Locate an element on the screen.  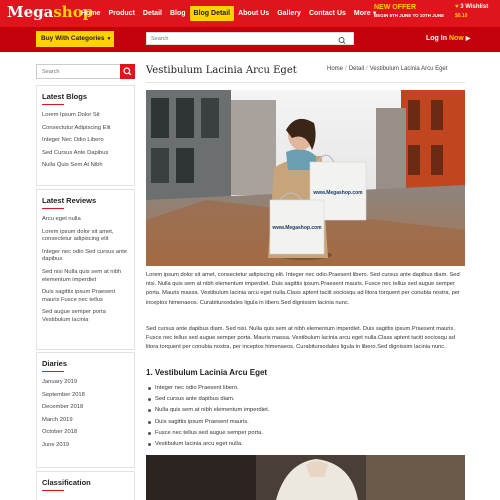
offer-subtitle: BEGIN 5TH JUNE TO 10TH JUNE is located at coordinates (409, 15).